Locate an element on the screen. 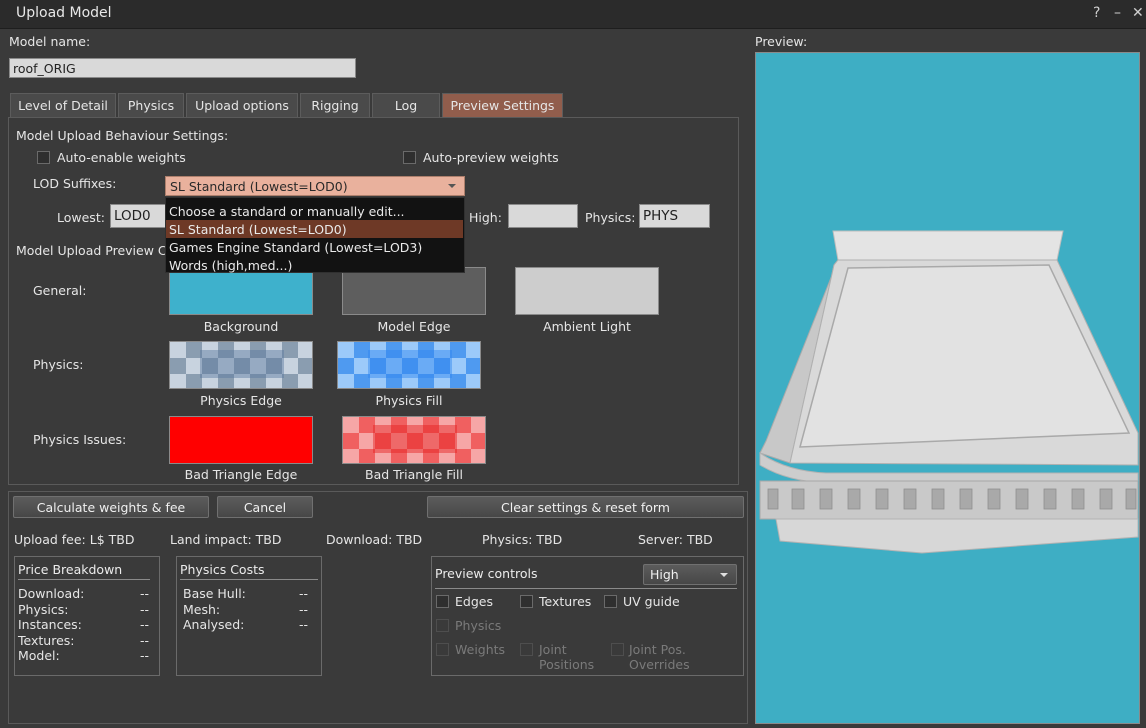 The height and width of the screenshot is (728, 1146). physics-edge-overlay is located at coordinates (242, 364).